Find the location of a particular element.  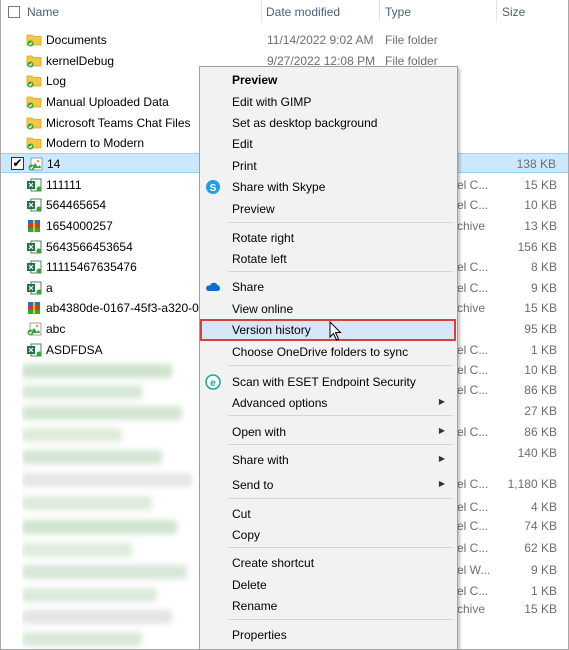

file-date-modified: 11/14/2022 9:02 AM is located at coordinates (320, 40).